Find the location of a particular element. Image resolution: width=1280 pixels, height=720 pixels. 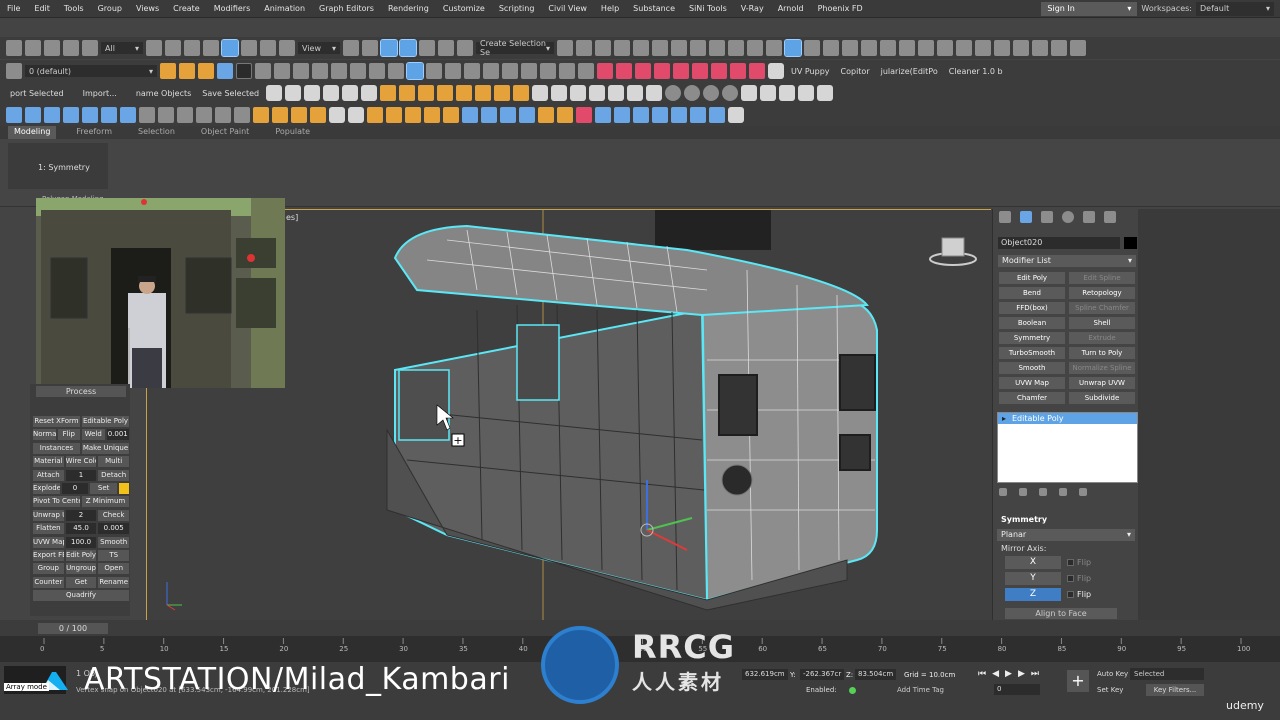

hierarchy-tab-icon is located at coordinates (1047, 217).